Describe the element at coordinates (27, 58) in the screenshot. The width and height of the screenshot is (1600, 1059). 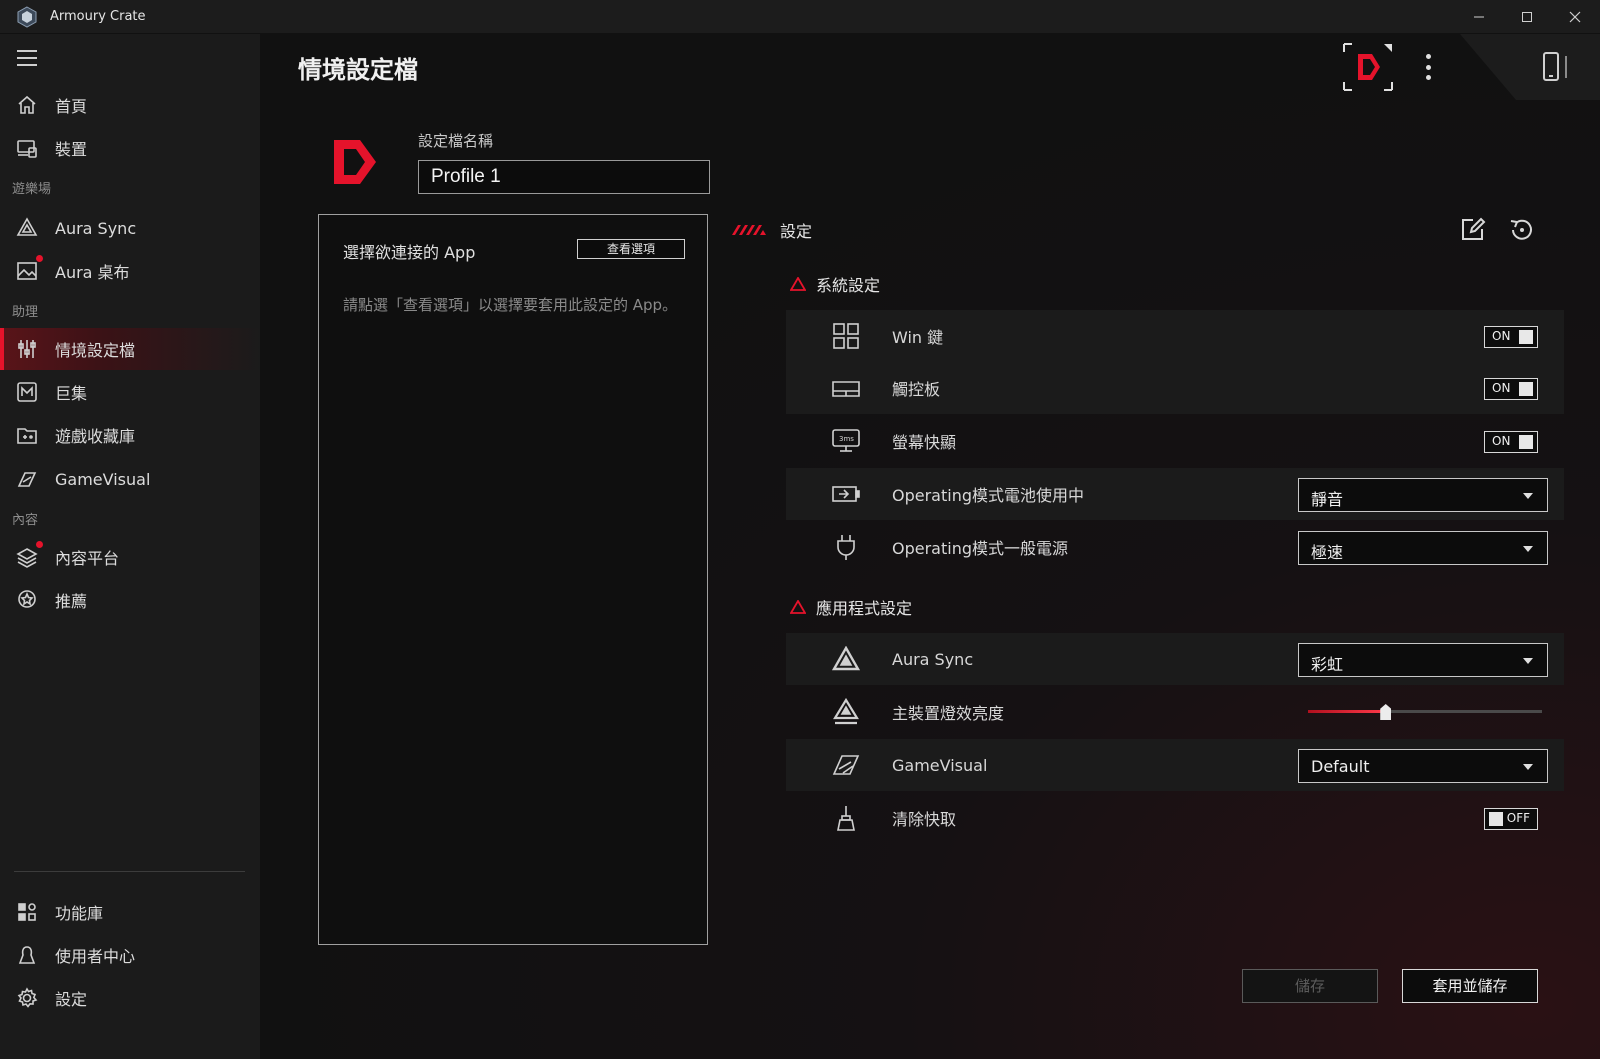
I see `hamburger-menu-icon` at that location.